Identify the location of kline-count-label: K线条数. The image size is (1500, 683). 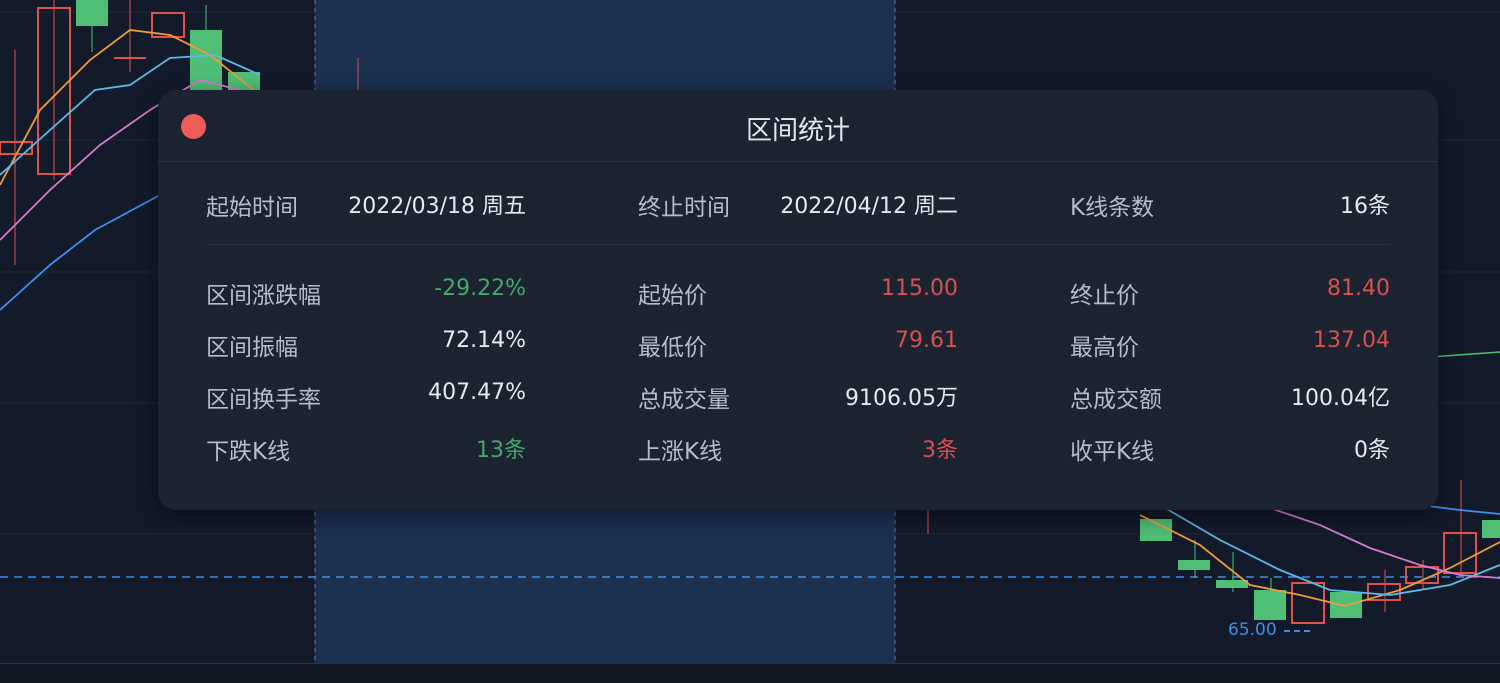
(1112, 208).